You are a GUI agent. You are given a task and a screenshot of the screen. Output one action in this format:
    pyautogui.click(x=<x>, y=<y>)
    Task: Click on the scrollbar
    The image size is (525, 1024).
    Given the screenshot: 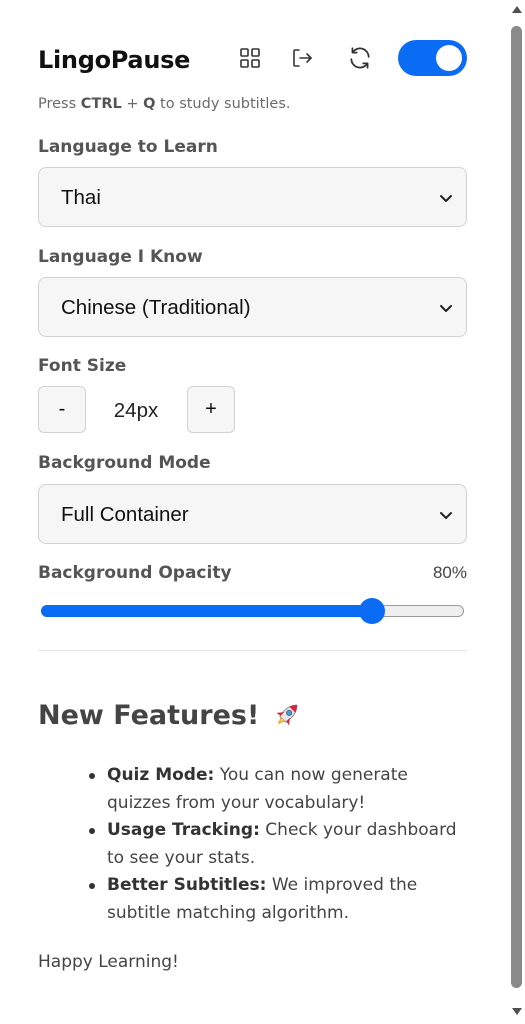 What is the action you would take?
    pyautogui.click(x=516, y=512)
    